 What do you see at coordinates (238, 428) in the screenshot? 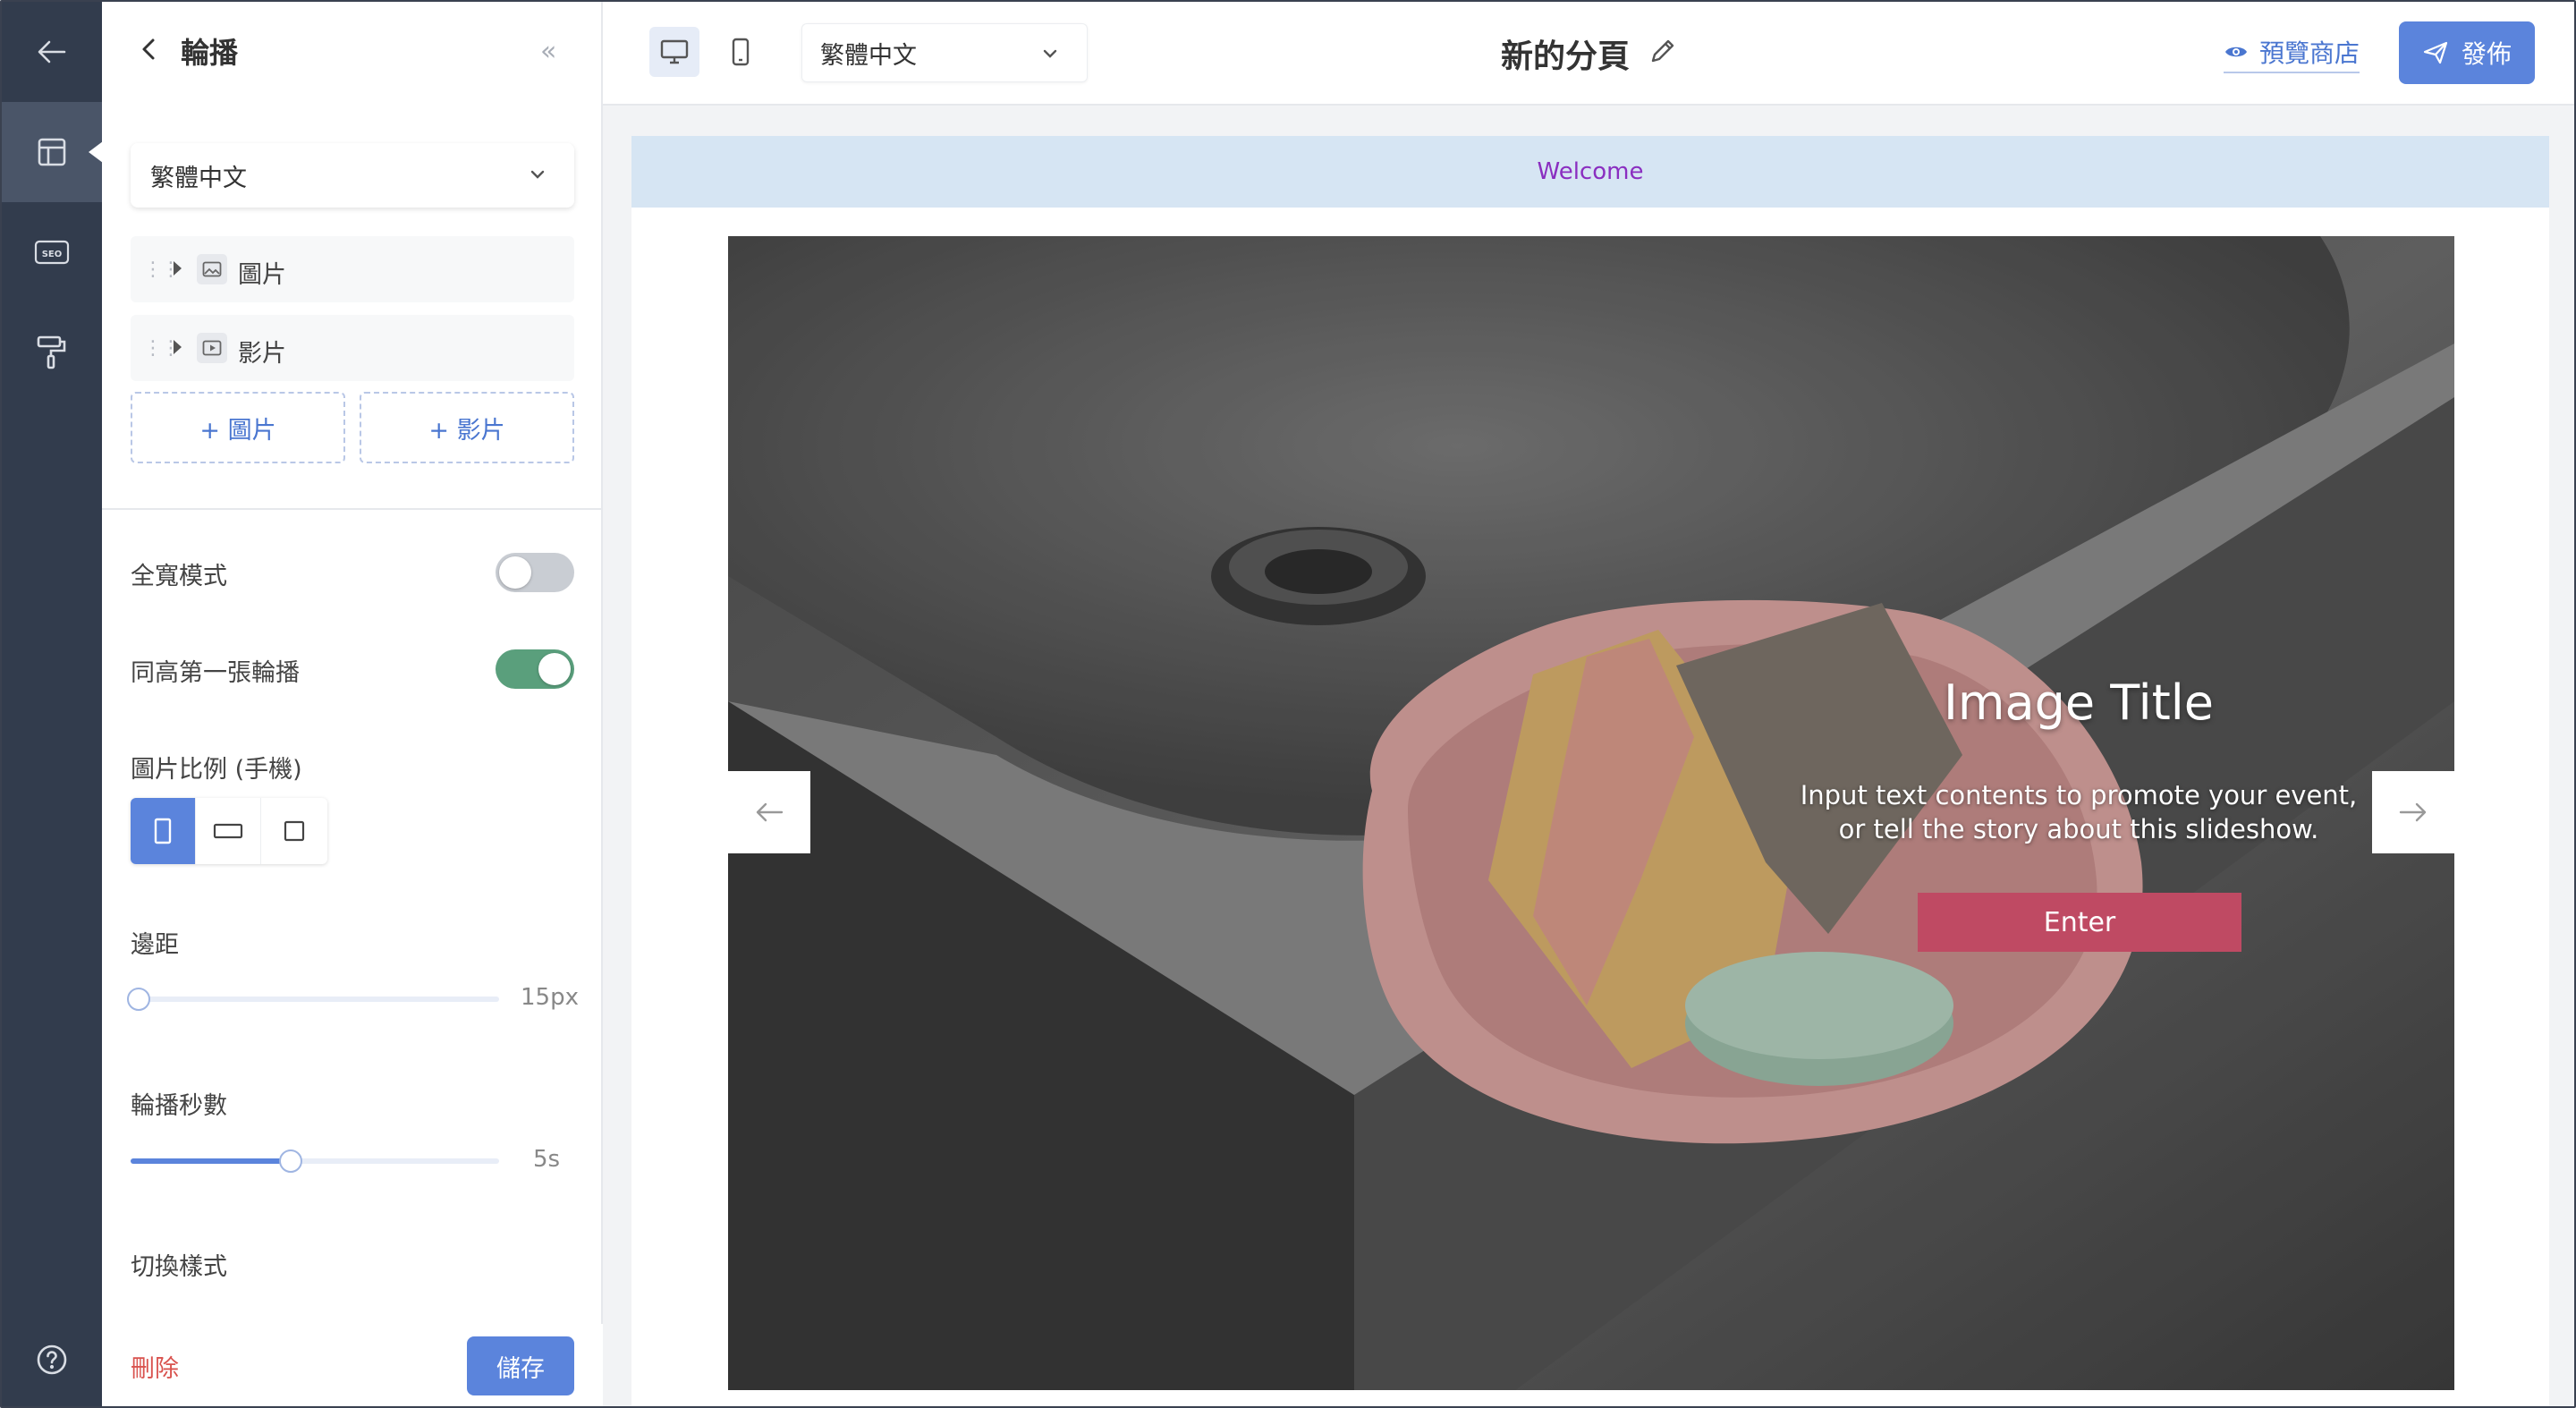
I see `add-image-button: + 圖片` at bounding box center [238, 428].